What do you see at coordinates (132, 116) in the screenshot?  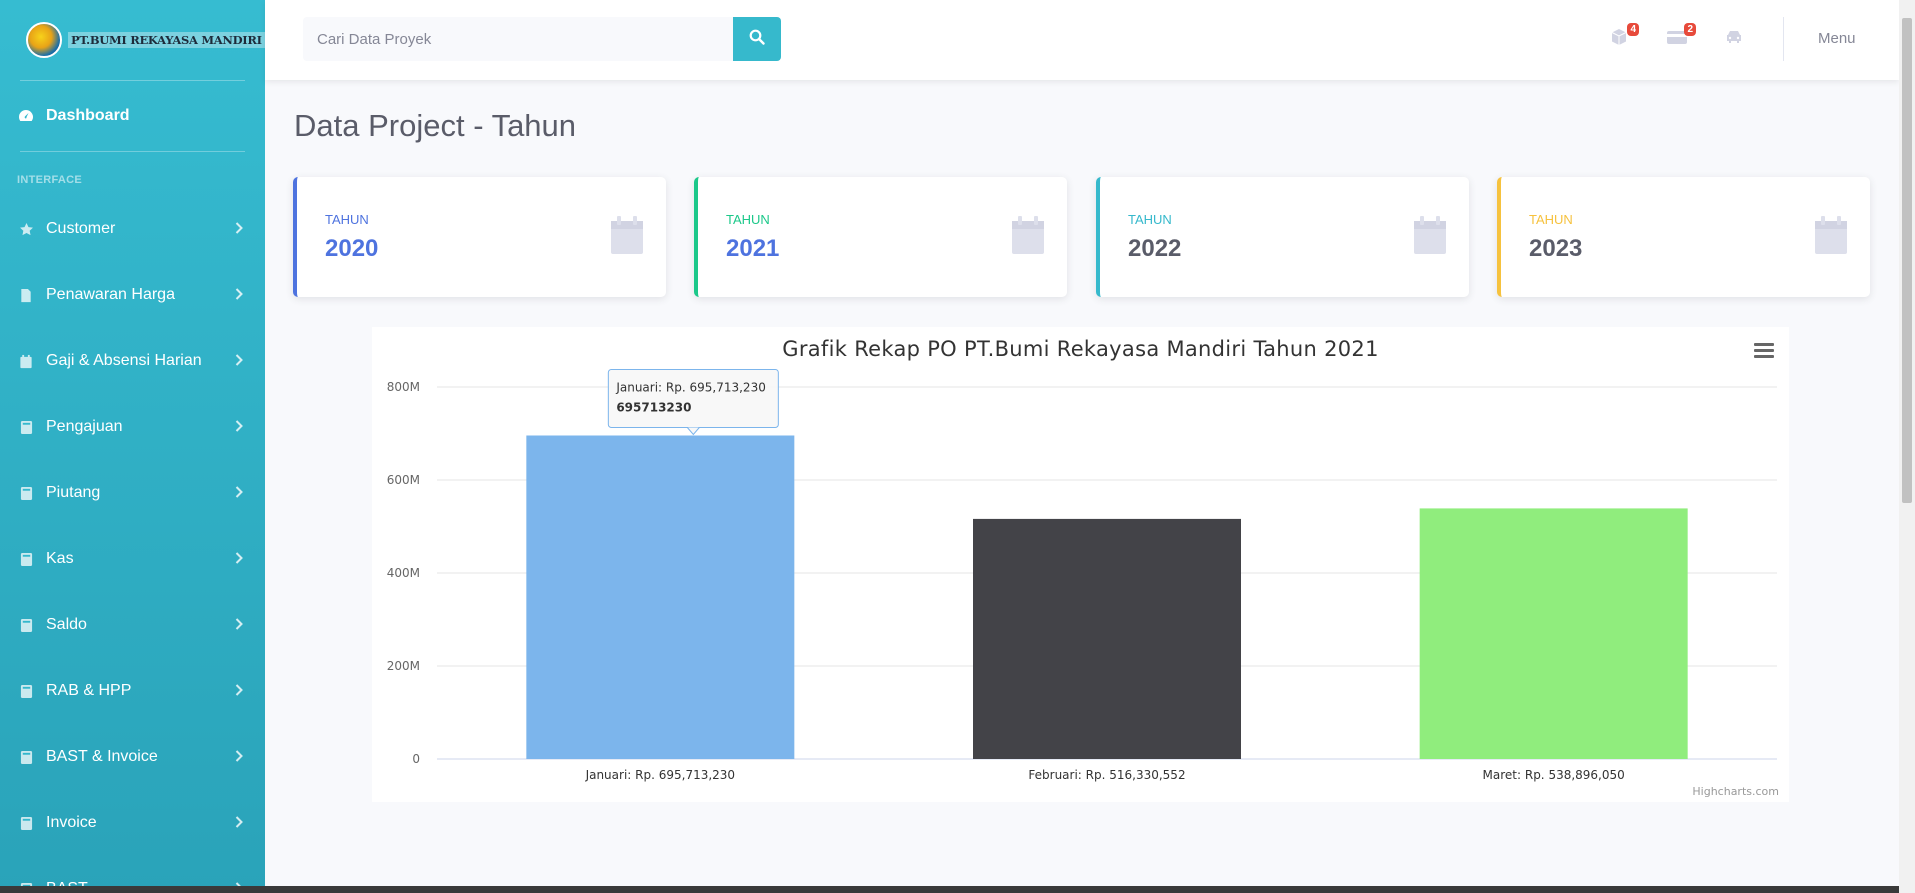 I see `sidebar-item-dashboard: Dashboard` at bounding box center [132, 116].